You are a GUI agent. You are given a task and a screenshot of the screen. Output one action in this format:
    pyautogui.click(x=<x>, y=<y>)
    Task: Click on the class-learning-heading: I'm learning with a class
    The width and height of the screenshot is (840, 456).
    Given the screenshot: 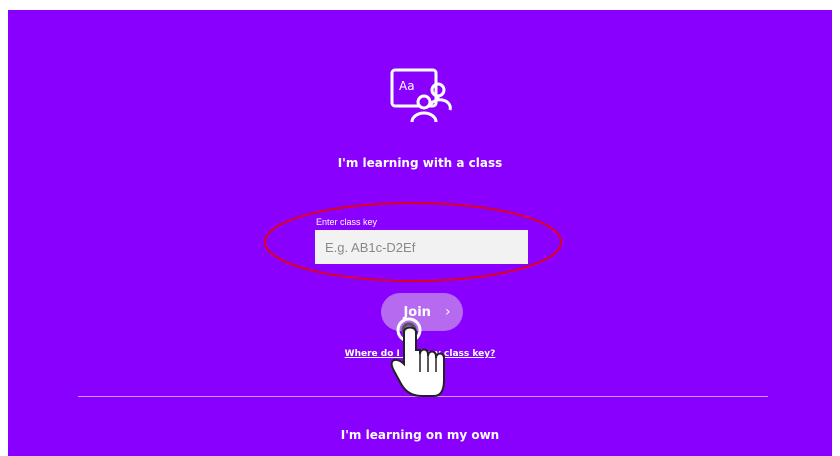 What is the action you would take?
    pyautogui.click(x=420, y=163)
    